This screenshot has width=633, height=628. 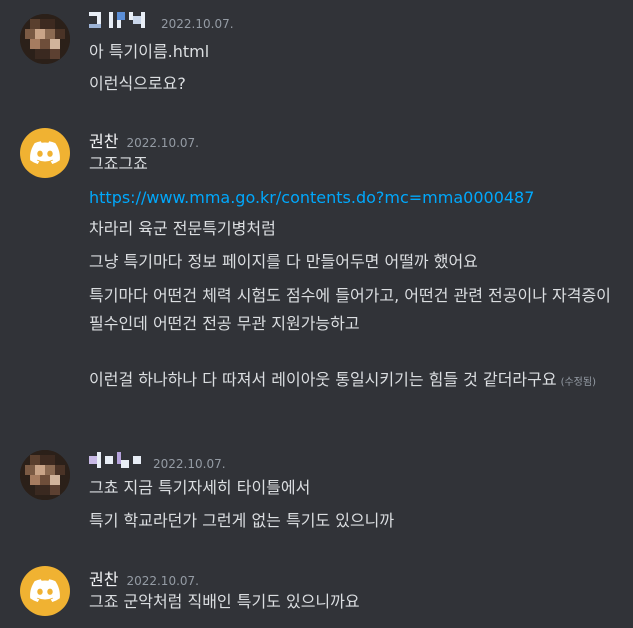 What do you see at coordinates (224, 601) in the screenshot?
I see `message-text: 그죠 군악처럼 직배인 특기도 있으니까요` at bounding box center [224, 601].